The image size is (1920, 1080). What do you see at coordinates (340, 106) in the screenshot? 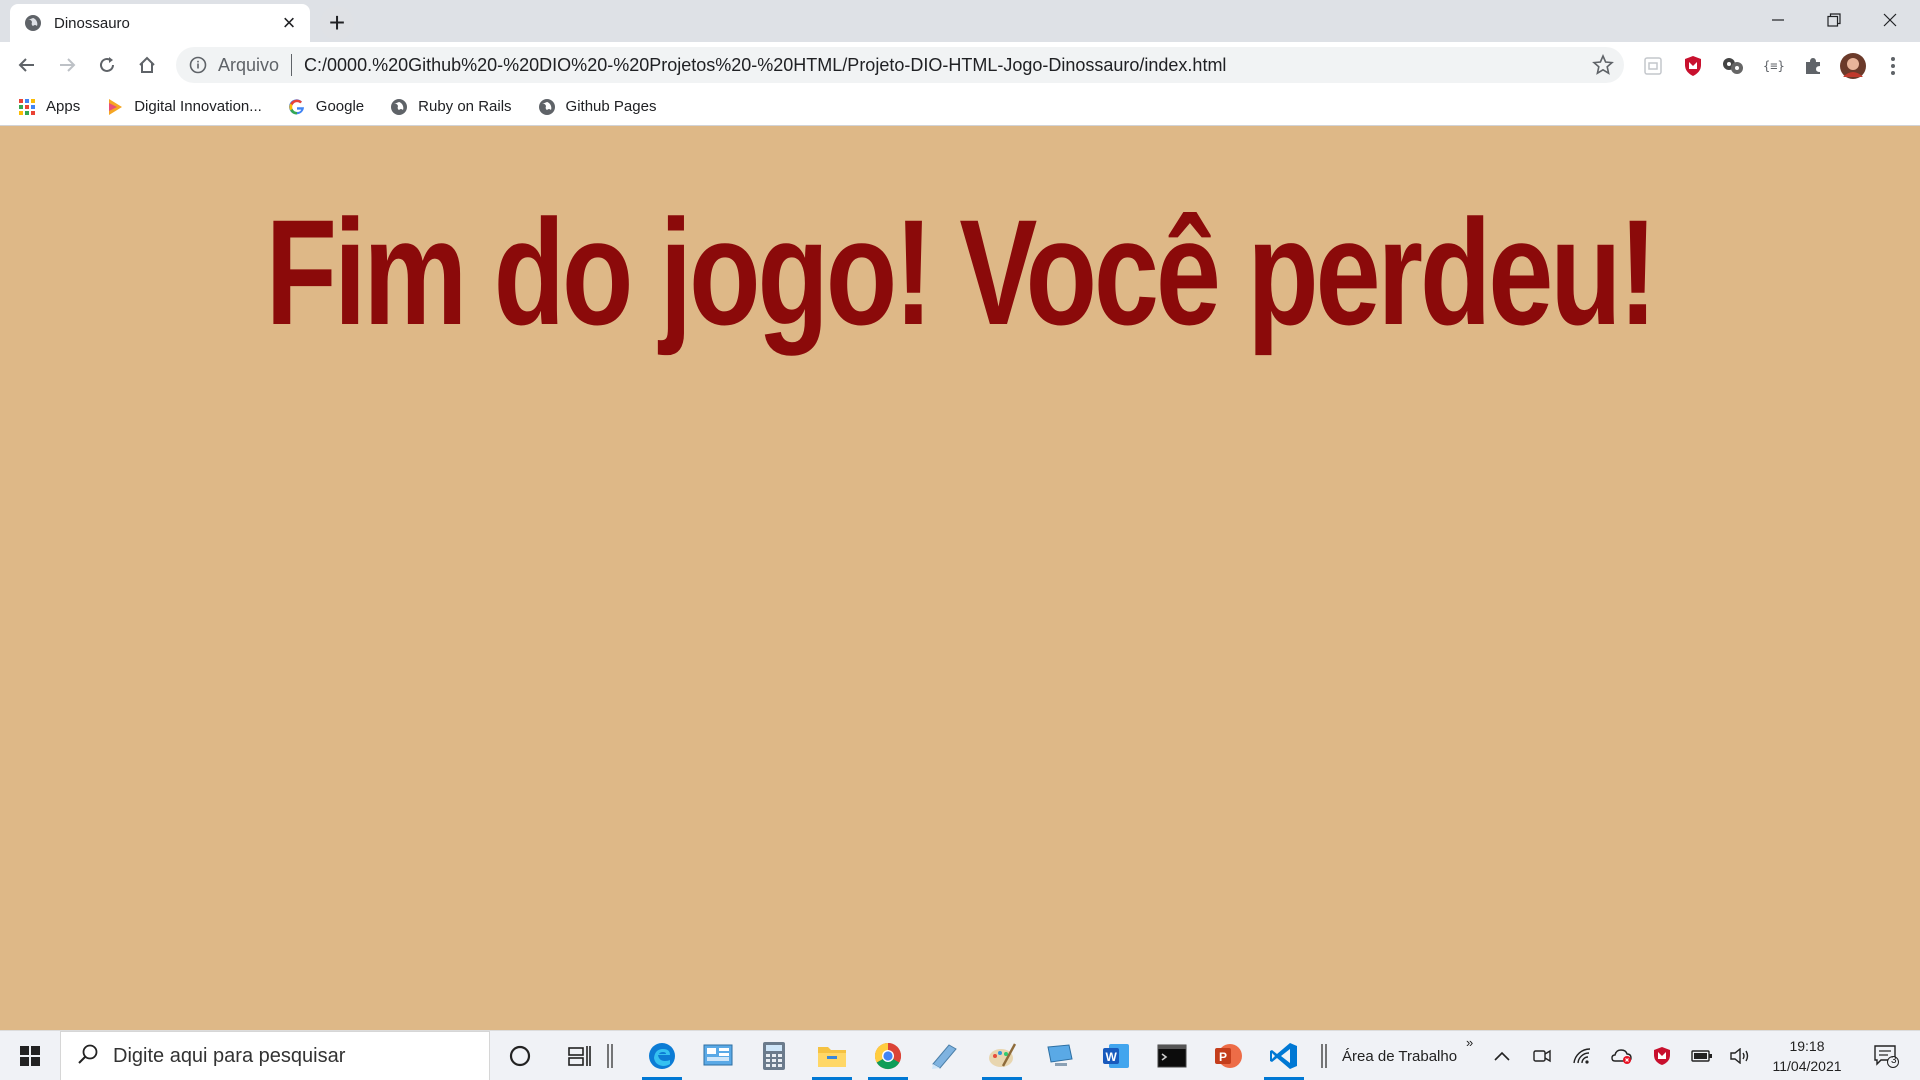
I see `bookmark-label: Google` at bounding box center [340, 106].